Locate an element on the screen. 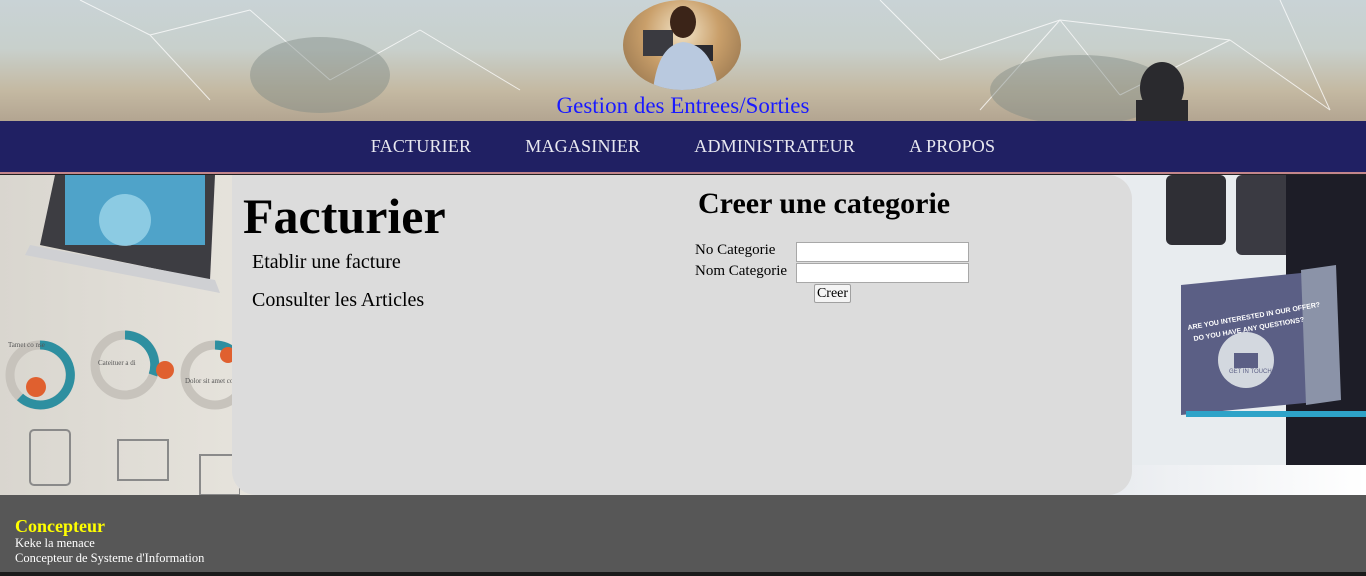 This screenshot has height=576, width=1366. avatar-icon is located at coordinates (682, 45).